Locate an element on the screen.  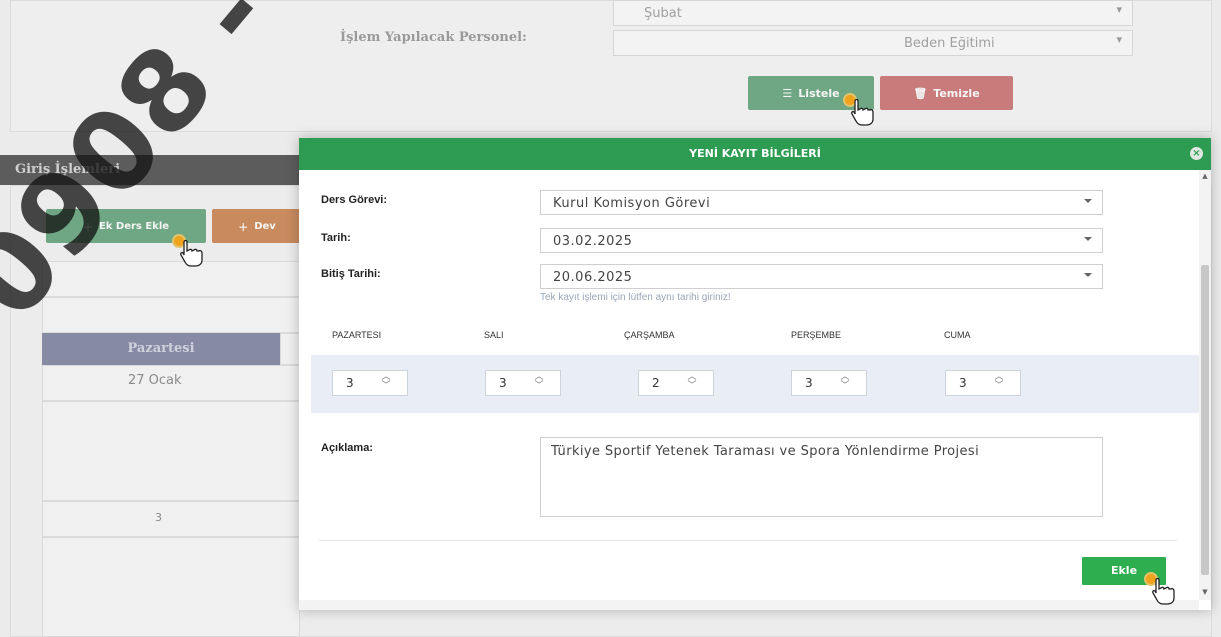
ders-gorevi-select: Kurul Komisyon Görevi is located at coordinates (821, 202).